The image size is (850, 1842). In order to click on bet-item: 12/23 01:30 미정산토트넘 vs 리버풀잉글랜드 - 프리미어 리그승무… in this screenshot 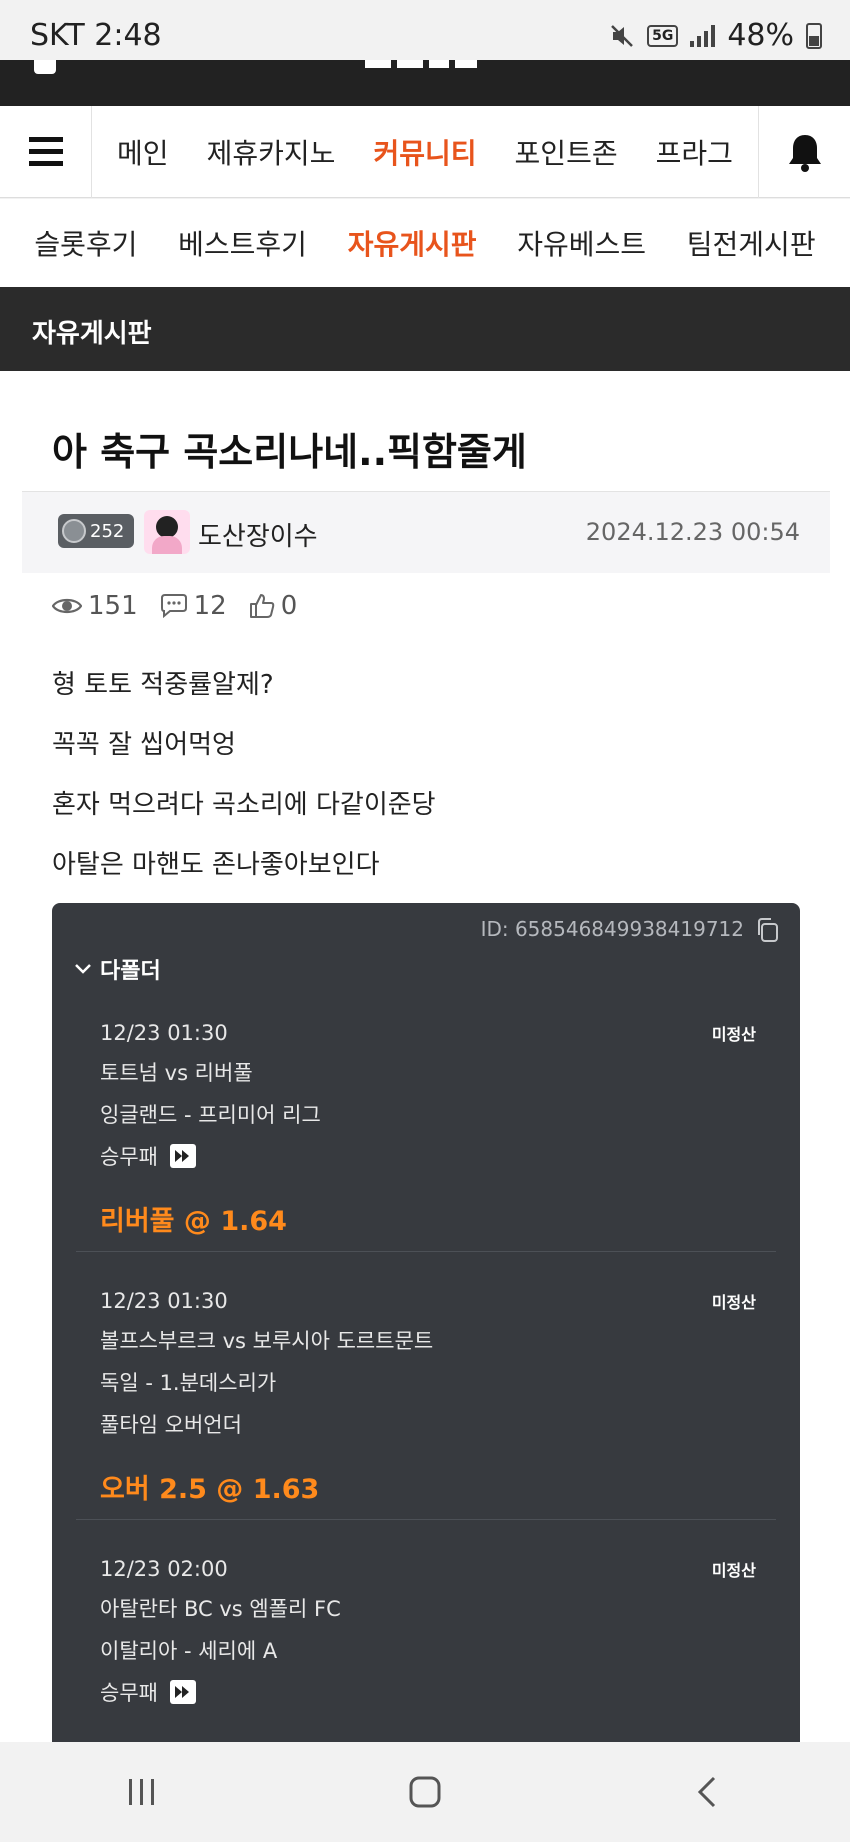, I will do `click(440, 1129)`.